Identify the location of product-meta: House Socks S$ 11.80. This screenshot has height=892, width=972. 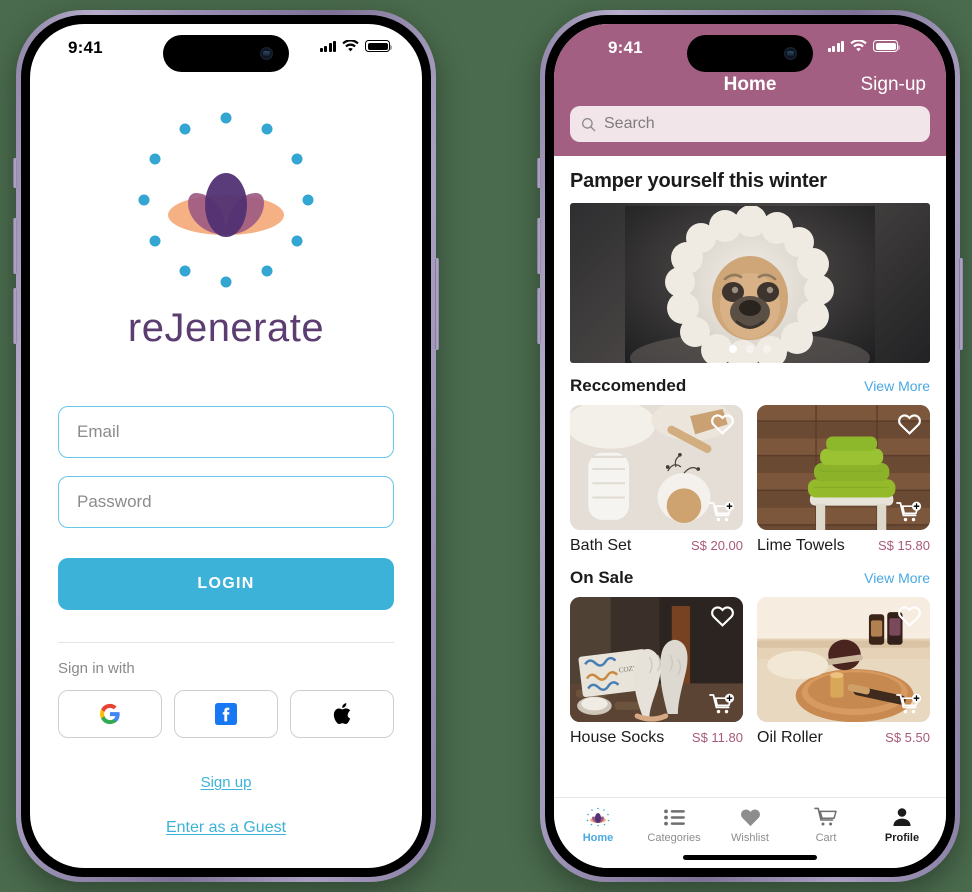
(656, 738).